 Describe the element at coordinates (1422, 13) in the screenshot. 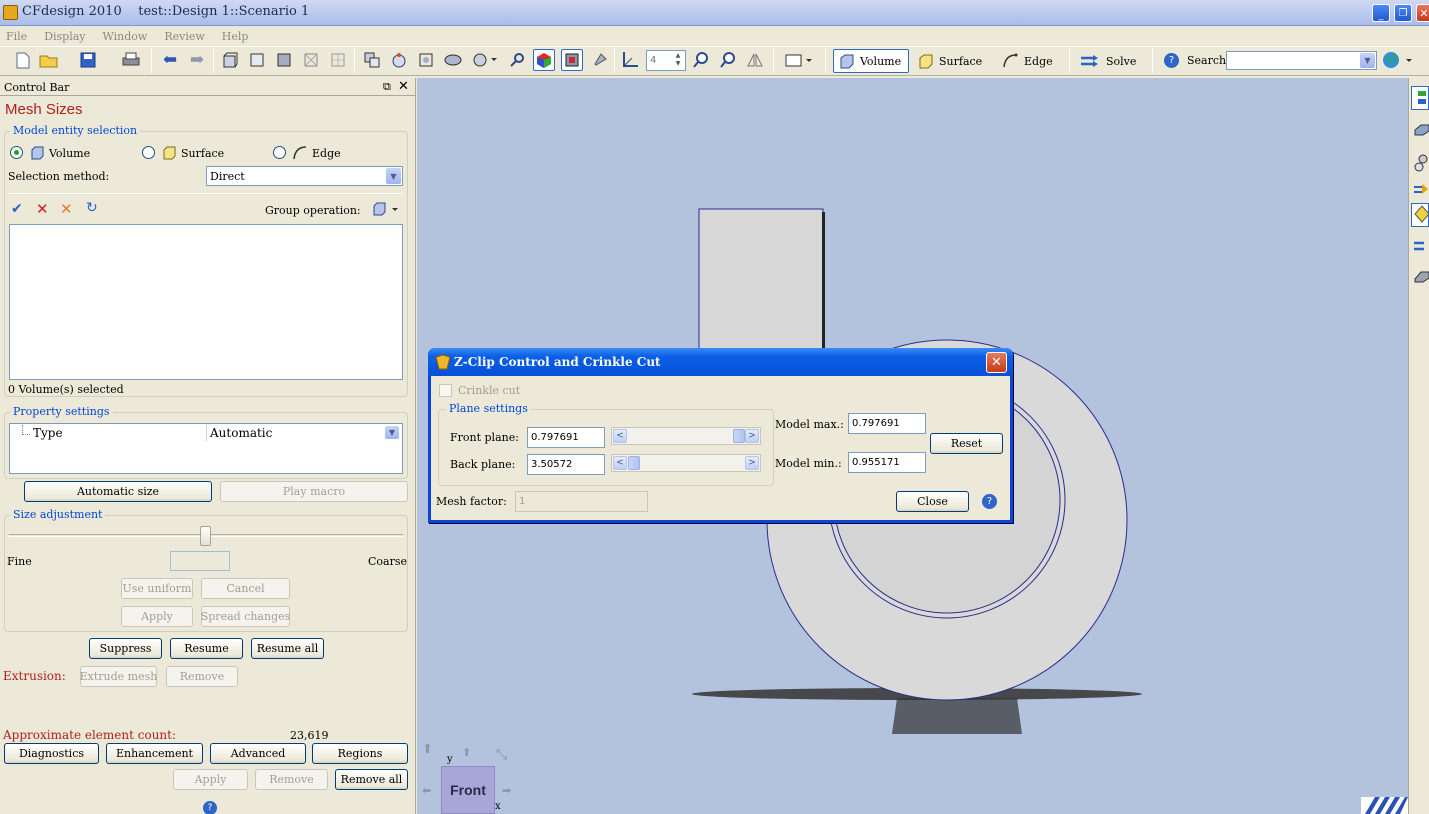

I see `close-window-button: ✕` at that location.